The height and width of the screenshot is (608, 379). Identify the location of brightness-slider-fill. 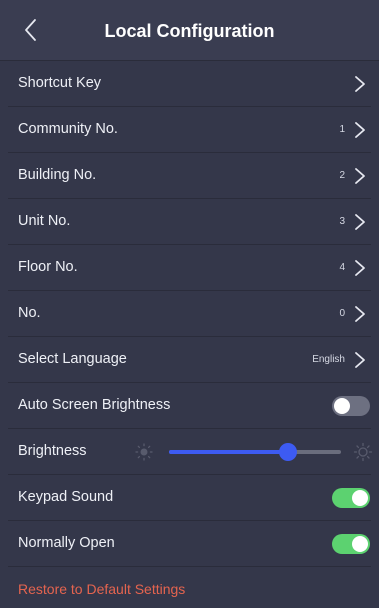
(228, 452).